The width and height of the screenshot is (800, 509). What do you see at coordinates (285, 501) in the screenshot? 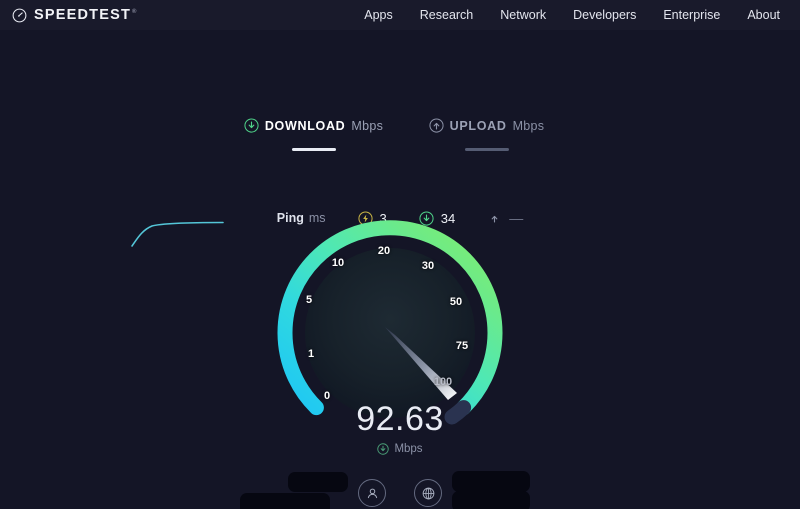
I see `isp-detail-redacted` at bounding box center [285, 501].